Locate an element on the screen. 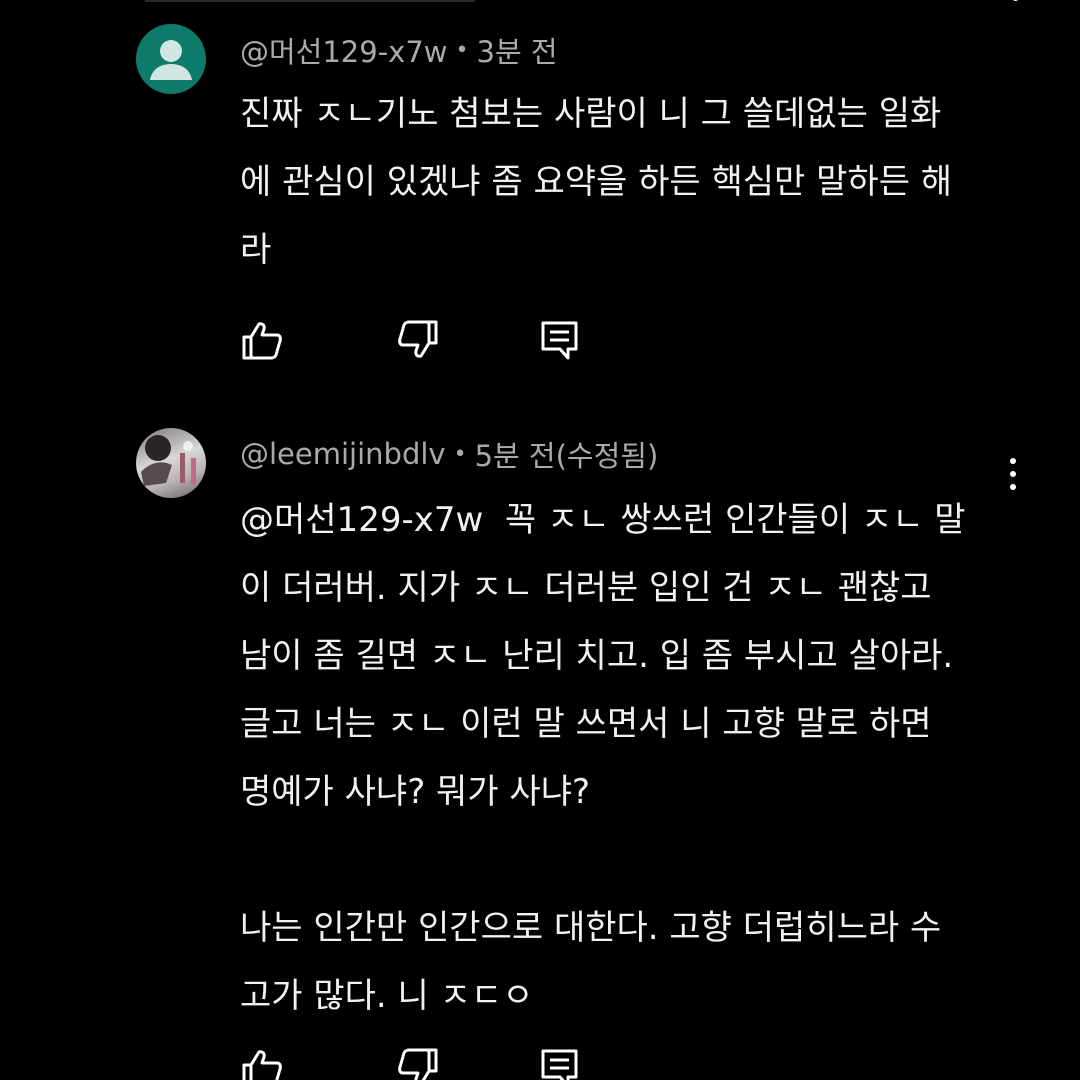  comment-time: 5분 전(수정됨) is located at coordinates (566, 456).